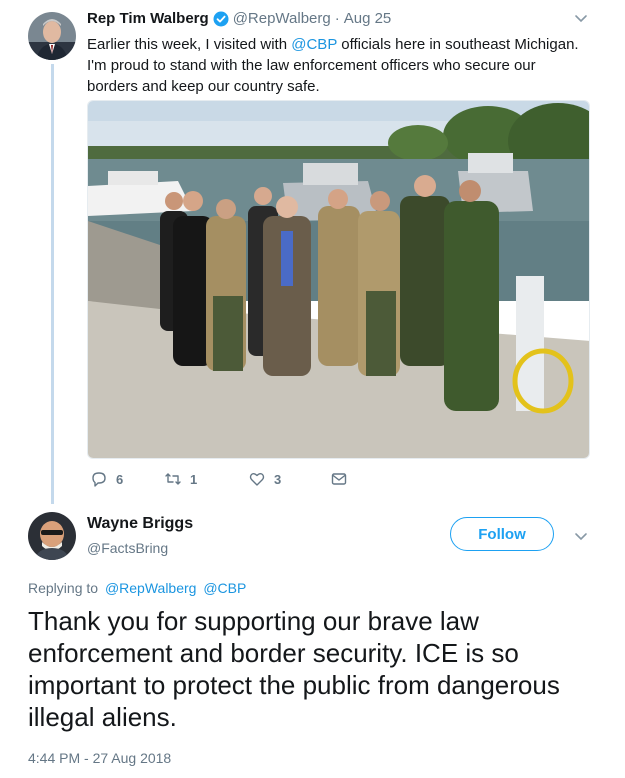  Describe the element at coordinates (240, 481) in the screenshot. I see `tweet-actions: 6 1 3` at that location.